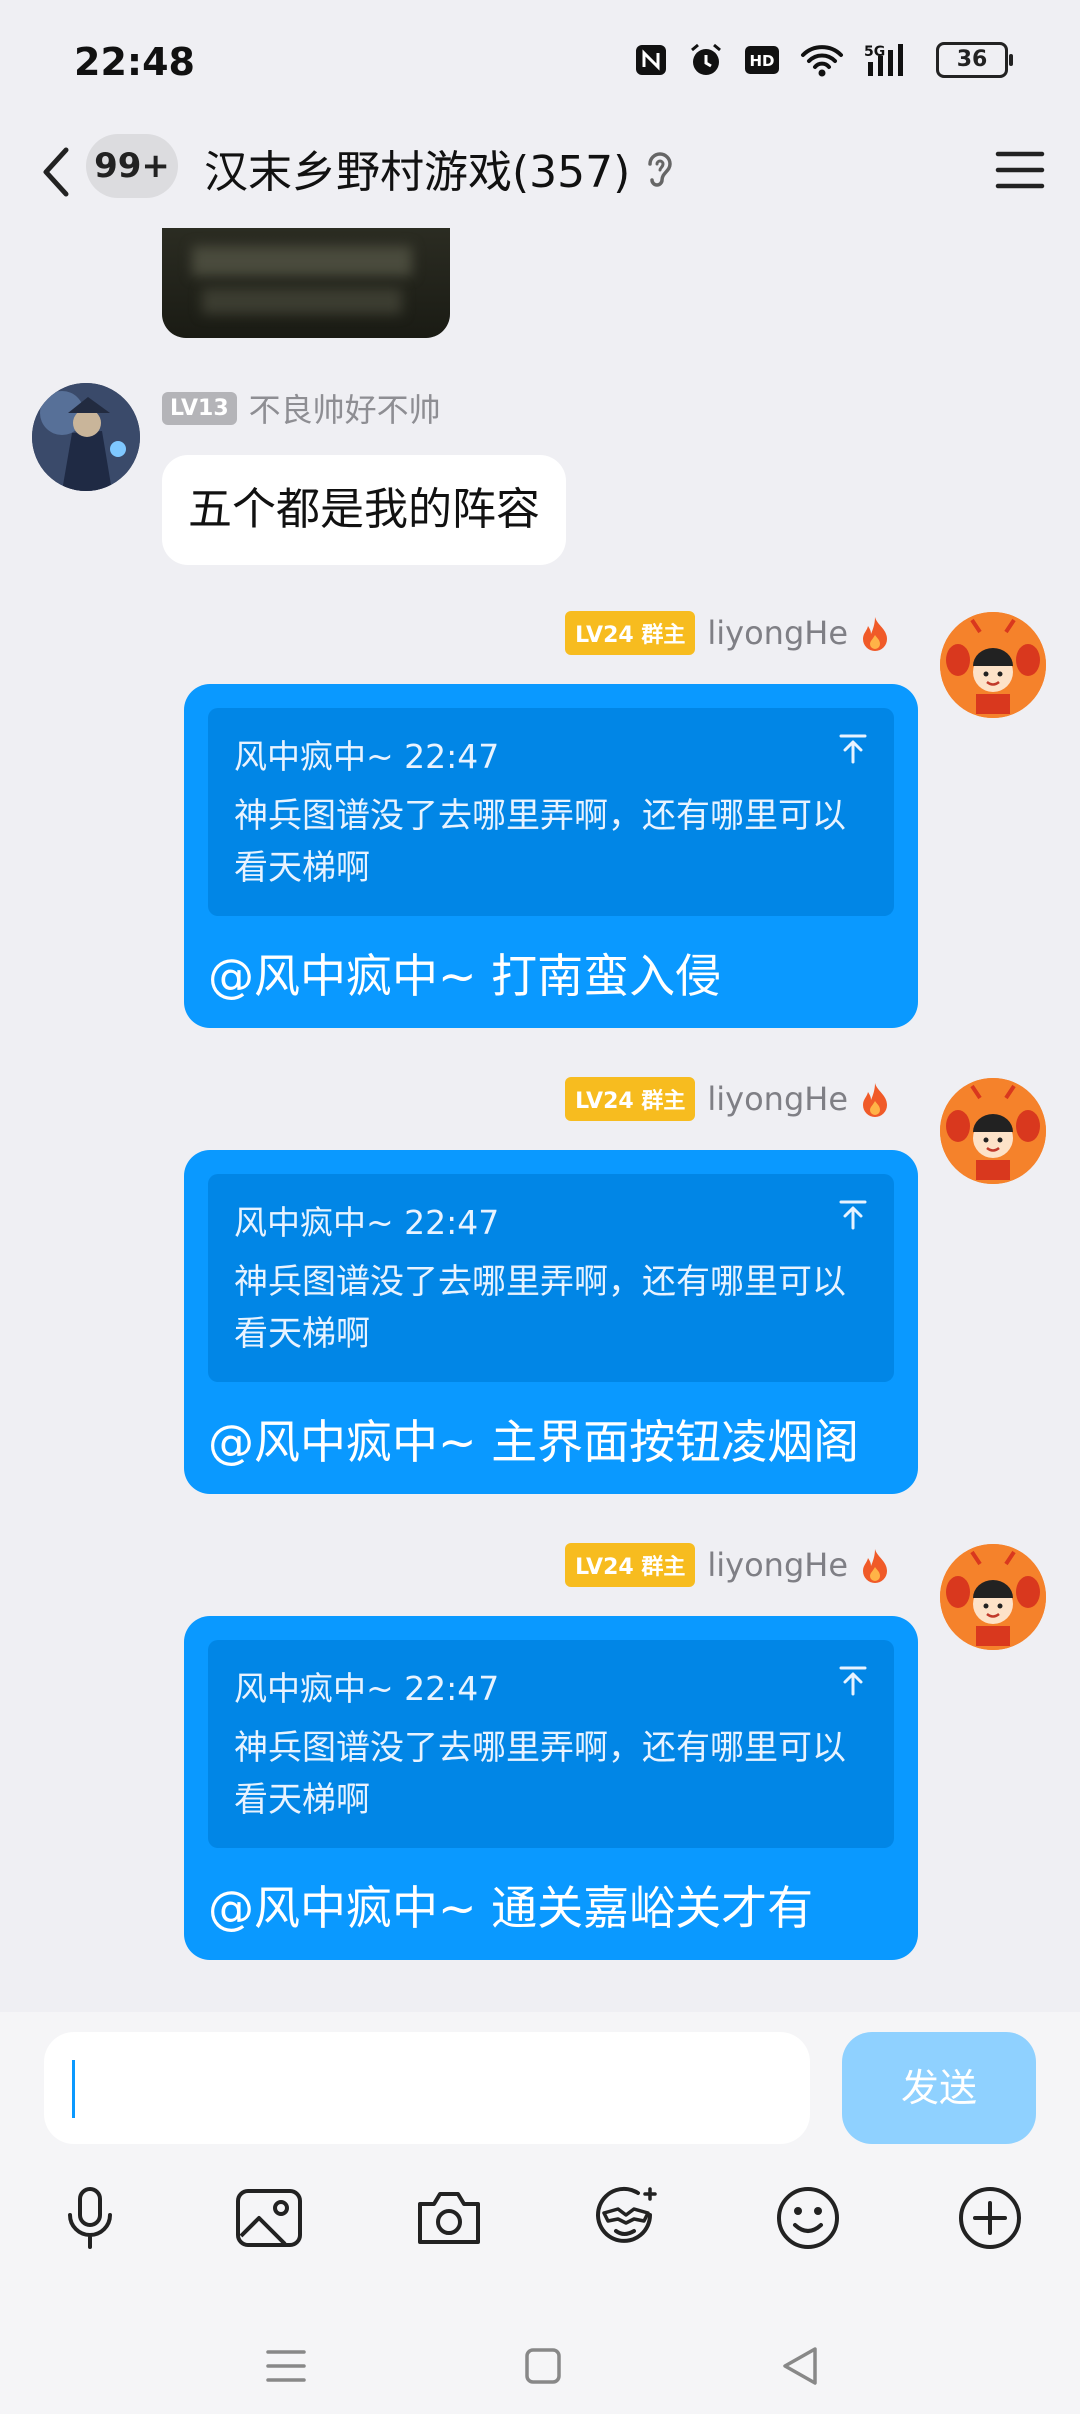 This screenshot has height=2414, width=1080. I want to click on alarm-icon, so click(706, 59).